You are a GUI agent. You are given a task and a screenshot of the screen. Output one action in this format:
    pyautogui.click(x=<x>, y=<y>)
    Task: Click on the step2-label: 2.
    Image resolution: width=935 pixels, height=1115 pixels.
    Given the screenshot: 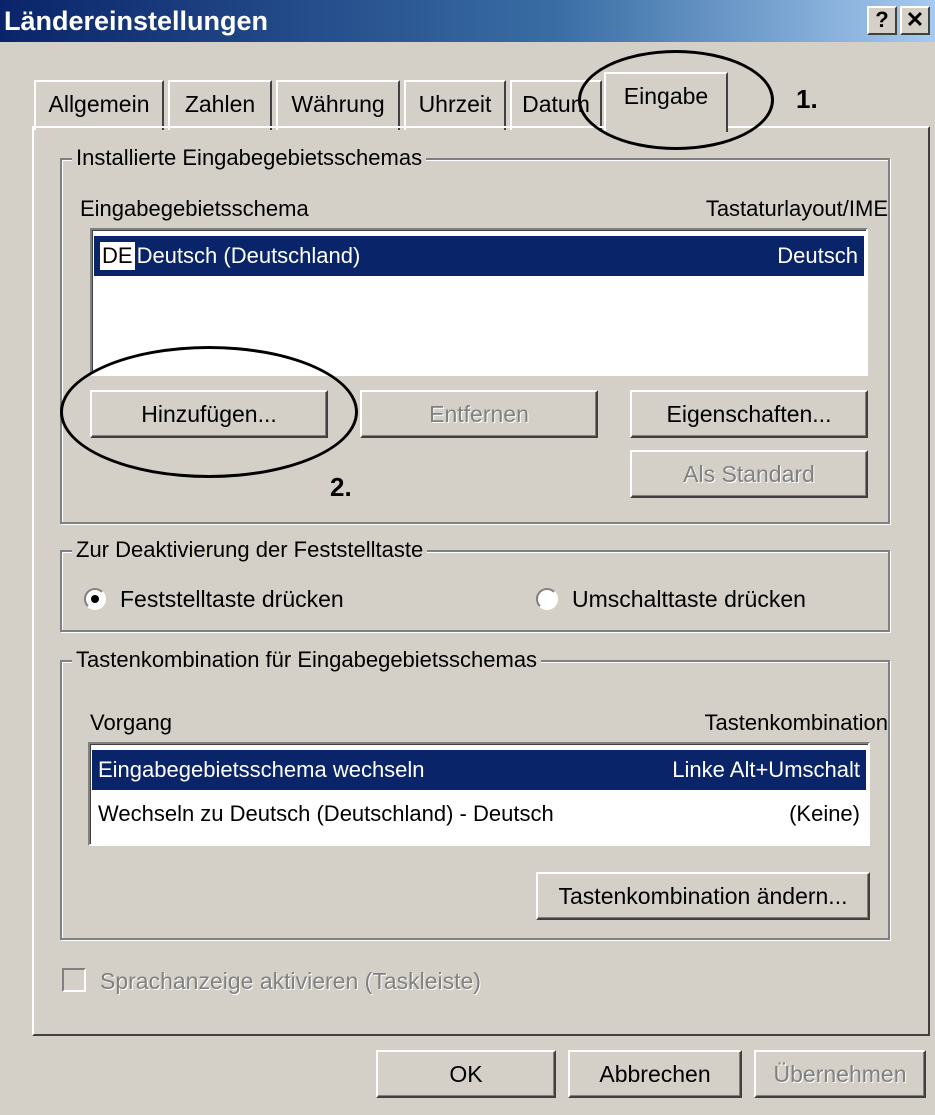 What is the action you would take?
    pyautogui.click(x=341, y=487)
    